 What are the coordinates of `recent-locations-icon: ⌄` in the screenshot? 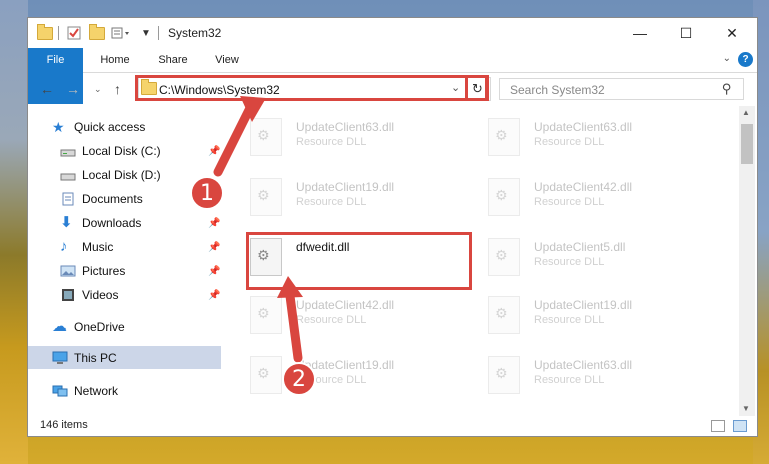 It's located at (98, 89).